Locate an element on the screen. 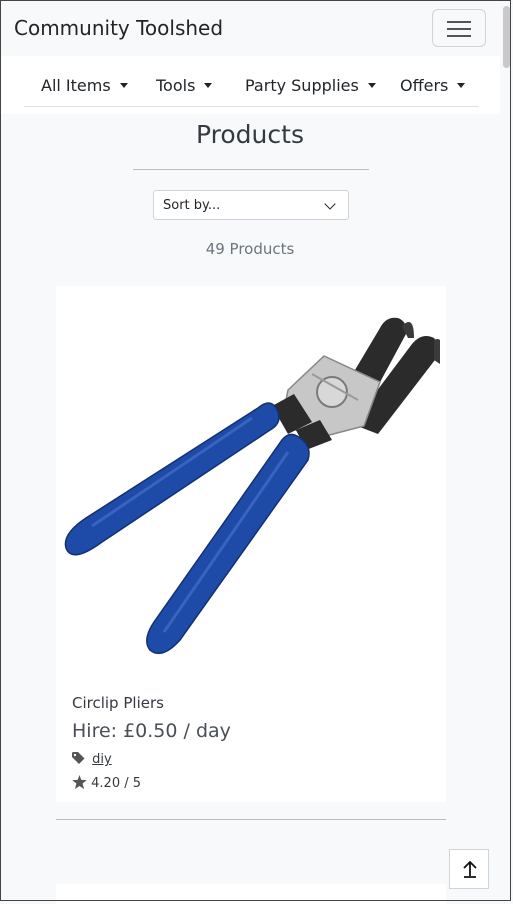 Image resolution: width=513 pixels, height=904 pixels. nav-all-items: All Items is located at coordinates (84, 85).